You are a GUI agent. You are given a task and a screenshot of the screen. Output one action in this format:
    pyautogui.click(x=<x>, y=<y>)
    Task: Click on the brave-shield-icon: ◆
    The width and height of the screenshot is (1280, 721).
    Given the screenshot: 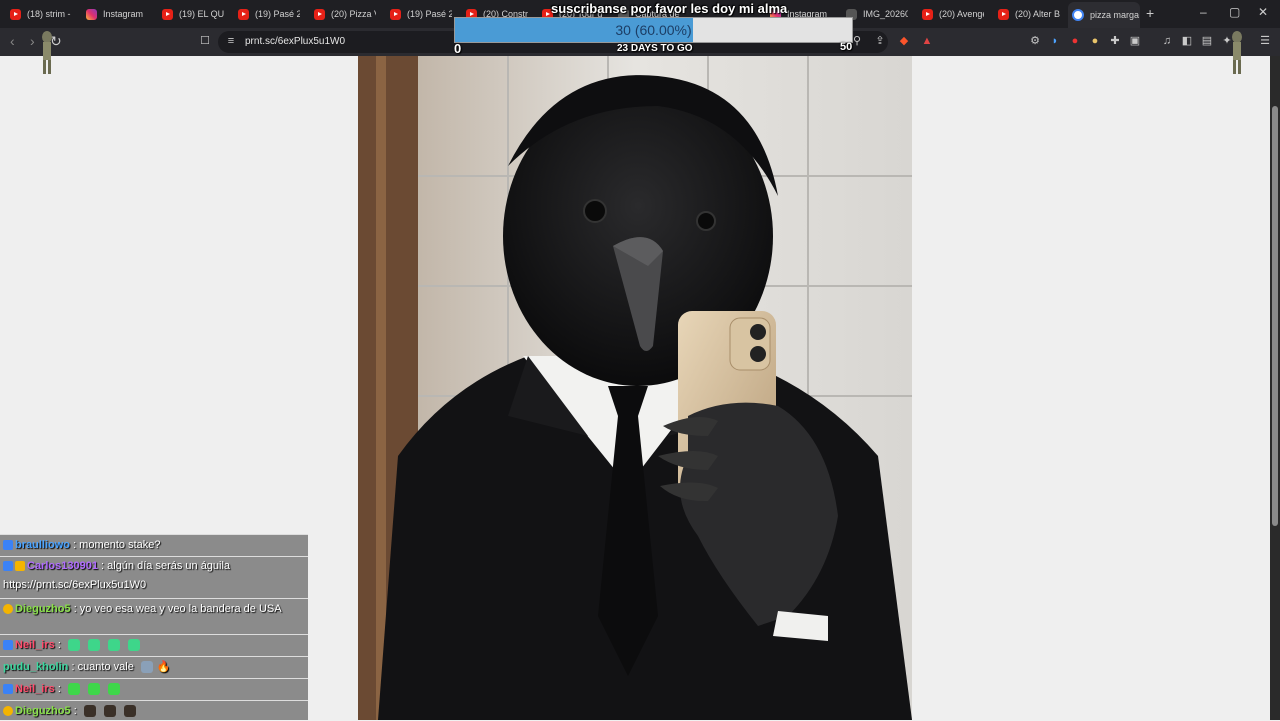 What is the action you would take?
    pyautogui.click(x=904, y=41)
    